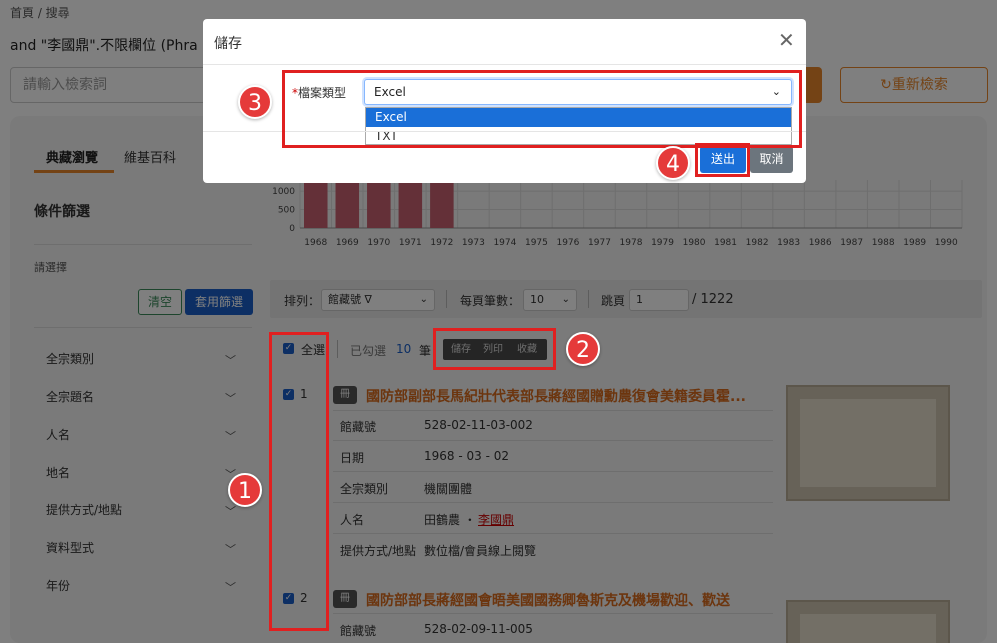  What do you see at coordinates (673, 163) in the screenshot?
I see `callout-number-4: 4` at bounding box center [673, 163].